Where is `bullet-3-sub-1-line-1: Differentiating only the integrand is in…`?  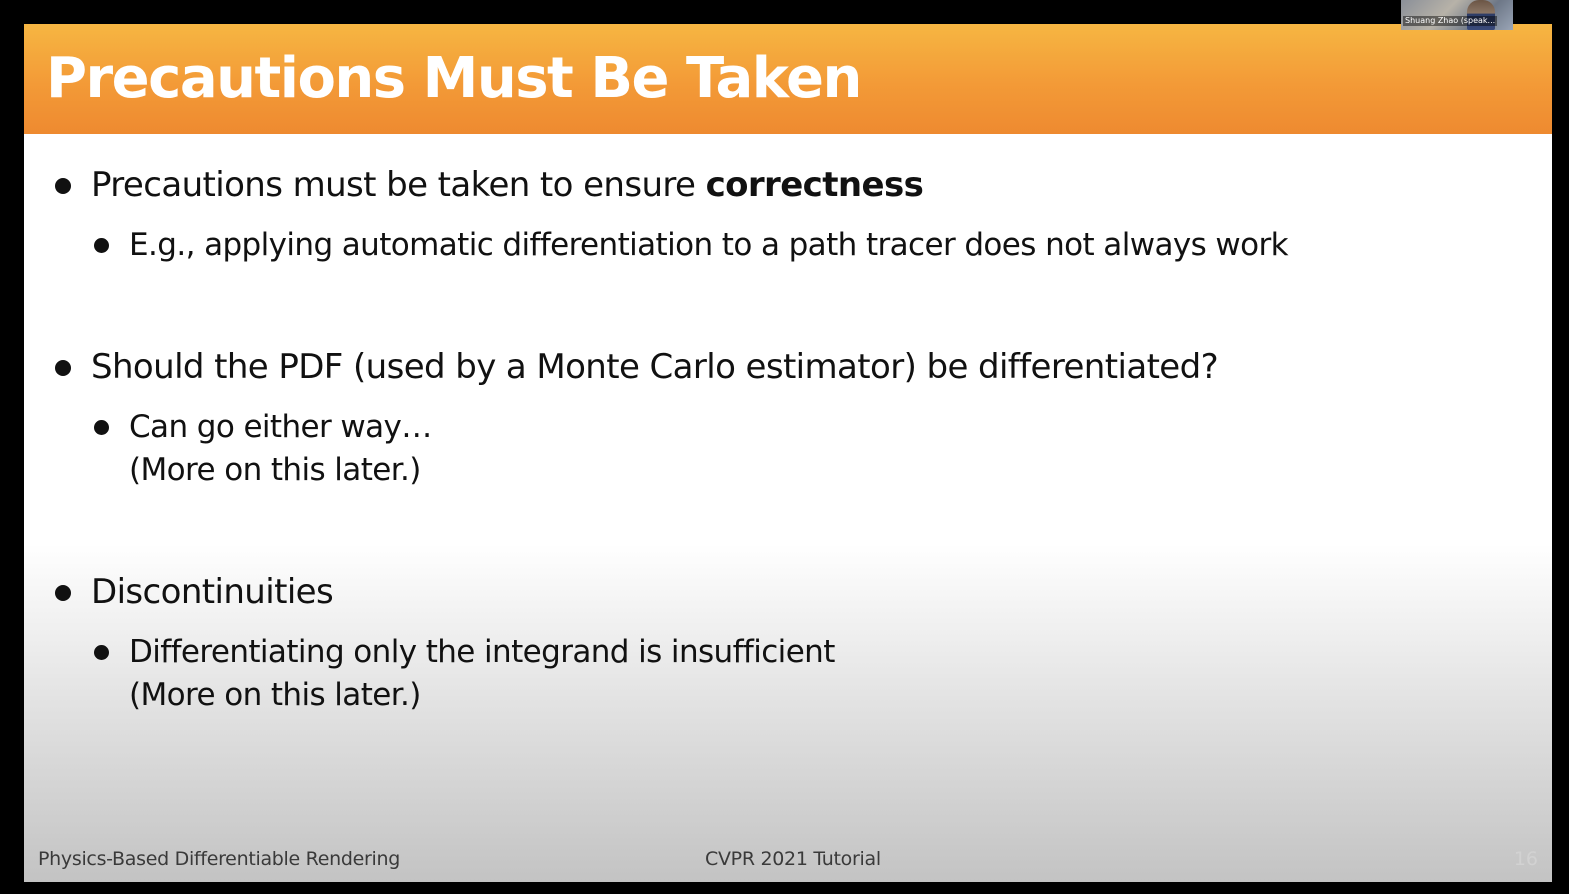 bullet-3-sub-1-line-1: Differentiating only the integrand is in… is located at coordinates (482, 652).